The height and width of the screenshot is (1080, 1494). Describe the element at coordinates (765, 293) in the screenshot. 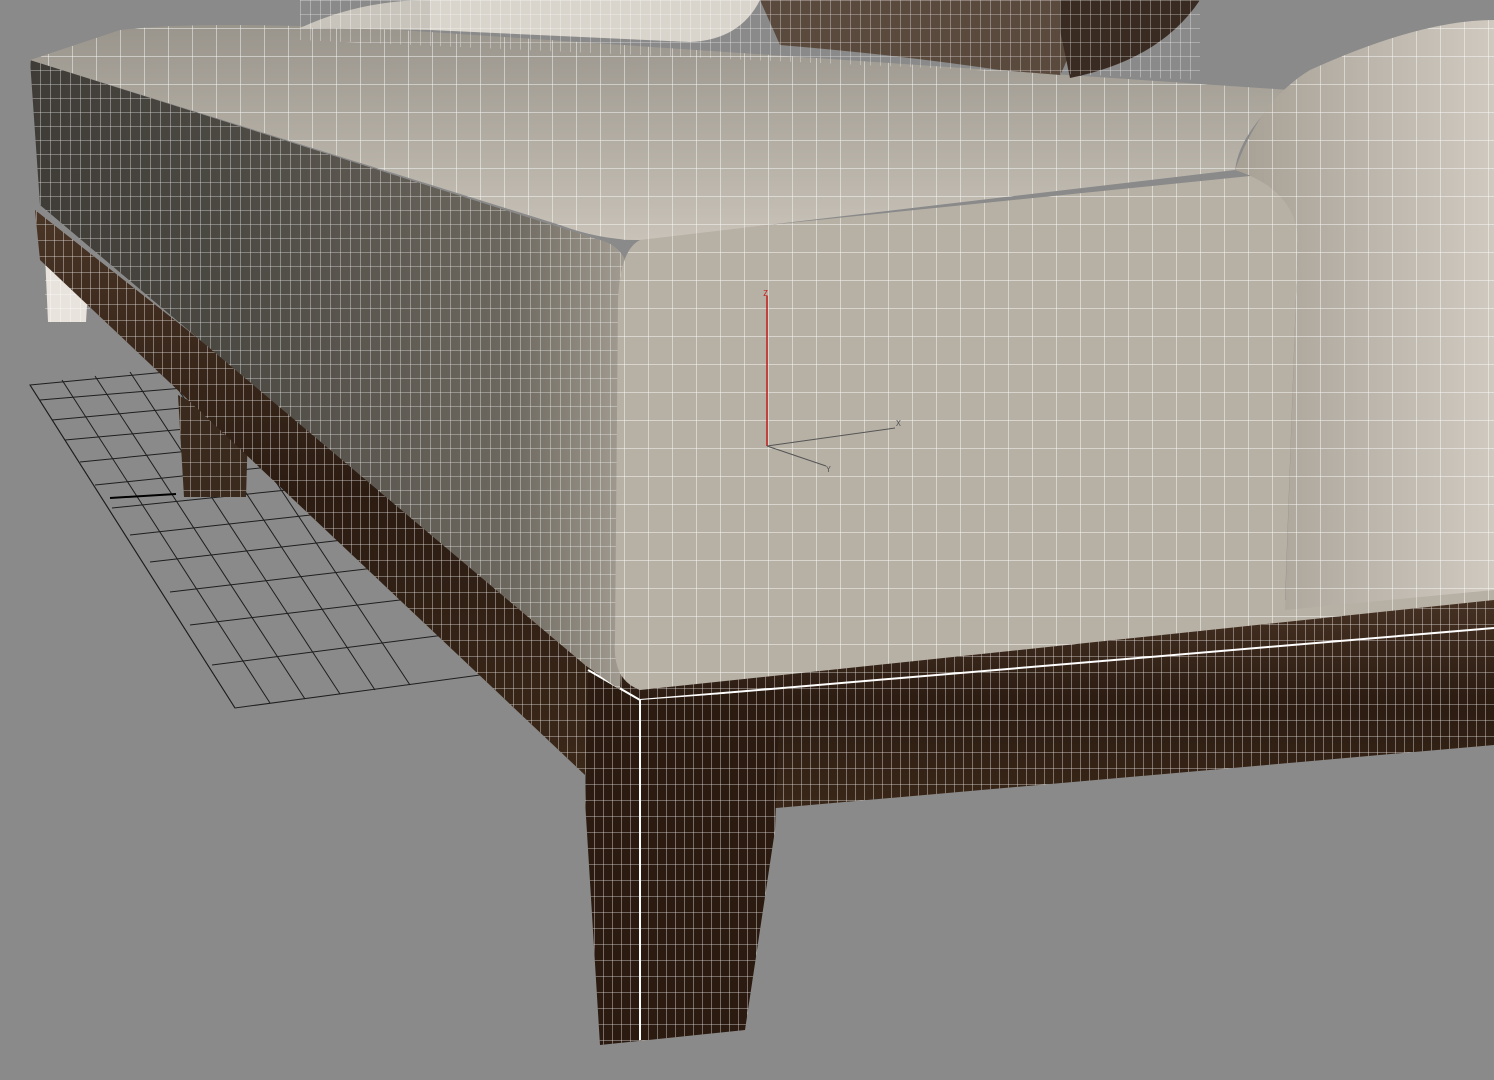

I see `gizmo-z-label: Z` at that location.